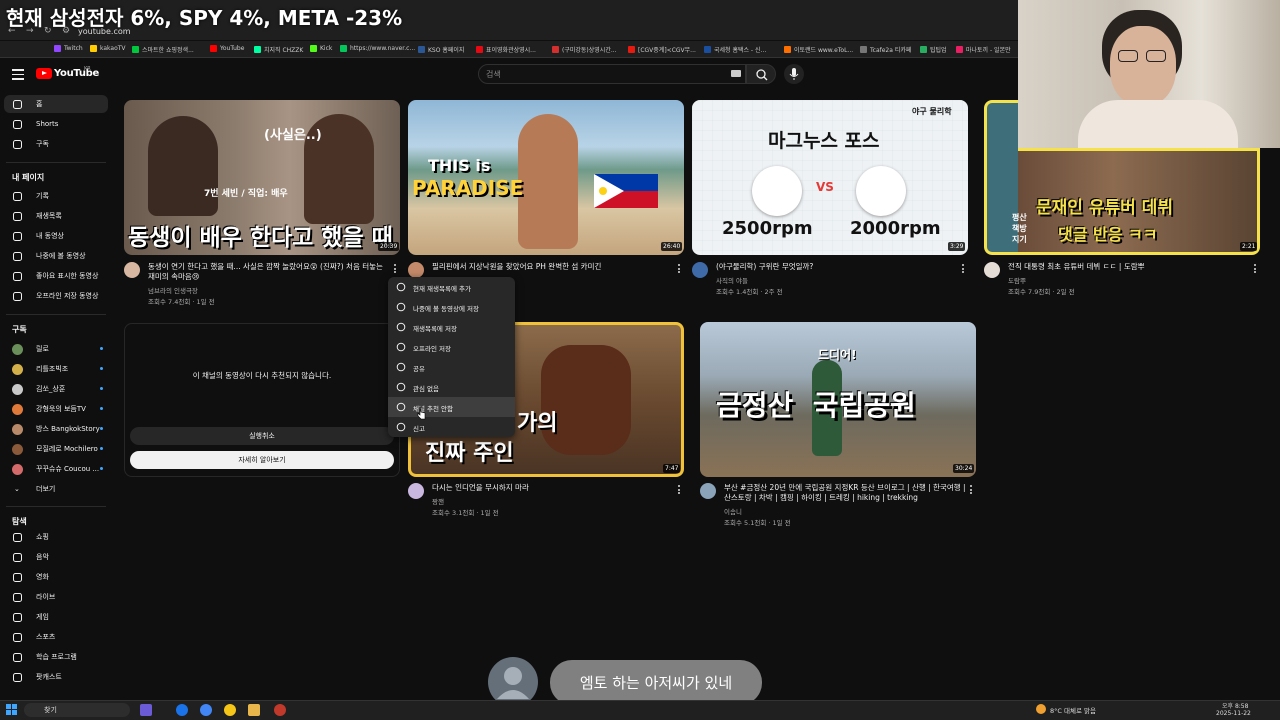 This screenshot has height=720, width=1280. Describe the element at coordinates (56, 144) in the screenshot. I see `sidebar-item: 구독` at that location.